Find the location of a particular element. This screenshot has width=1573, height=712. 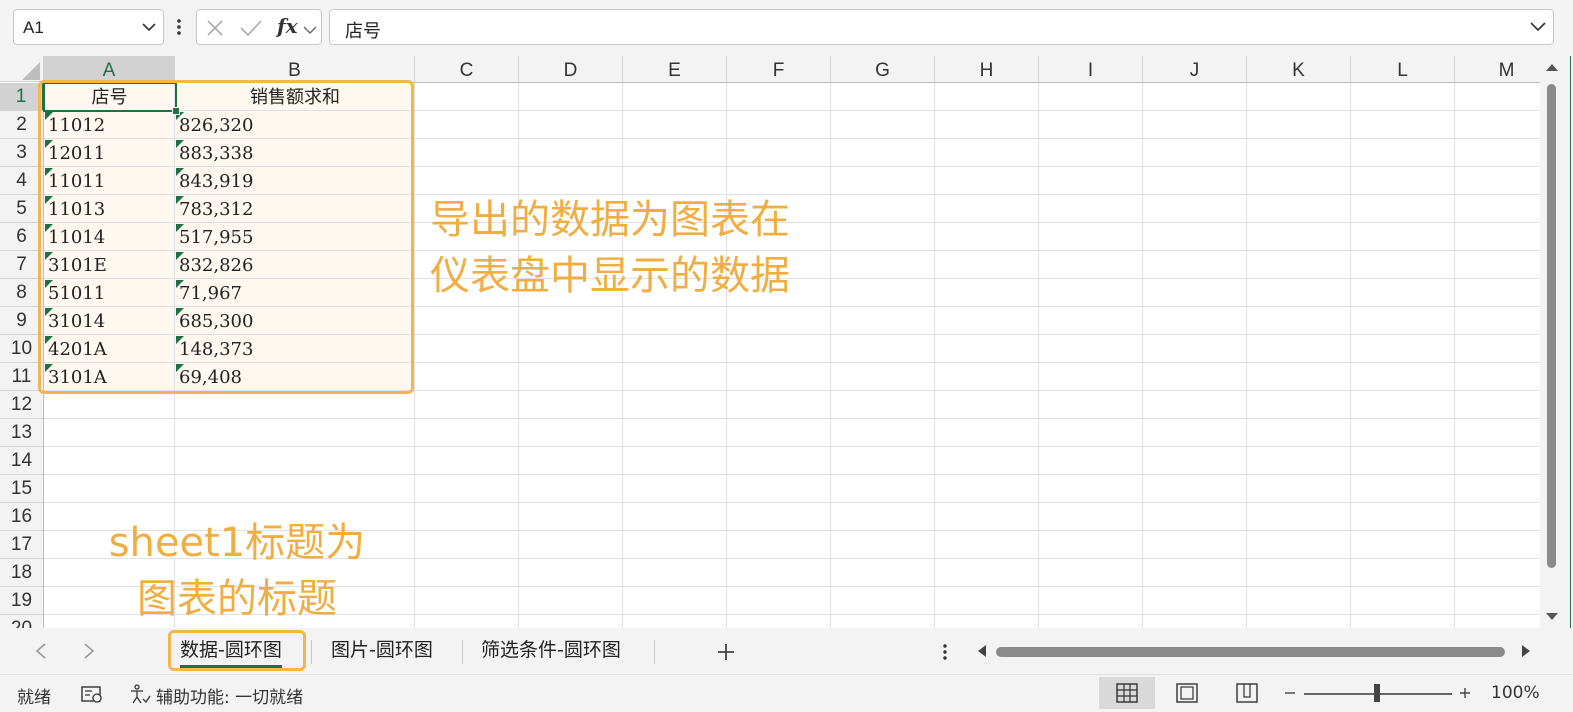

sheet-note-line2: 图表的标题 is located at coordinates (237, 599).